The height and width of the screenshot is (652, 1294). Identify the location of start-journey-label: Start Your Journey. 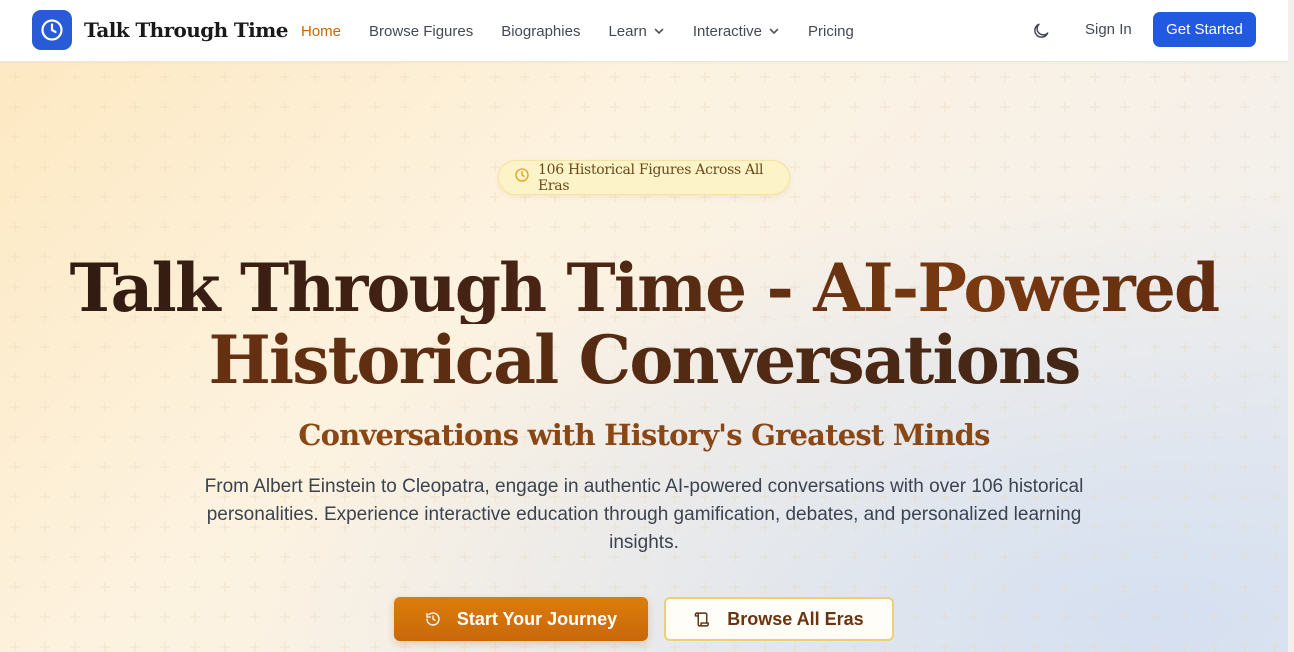
(537, 618).